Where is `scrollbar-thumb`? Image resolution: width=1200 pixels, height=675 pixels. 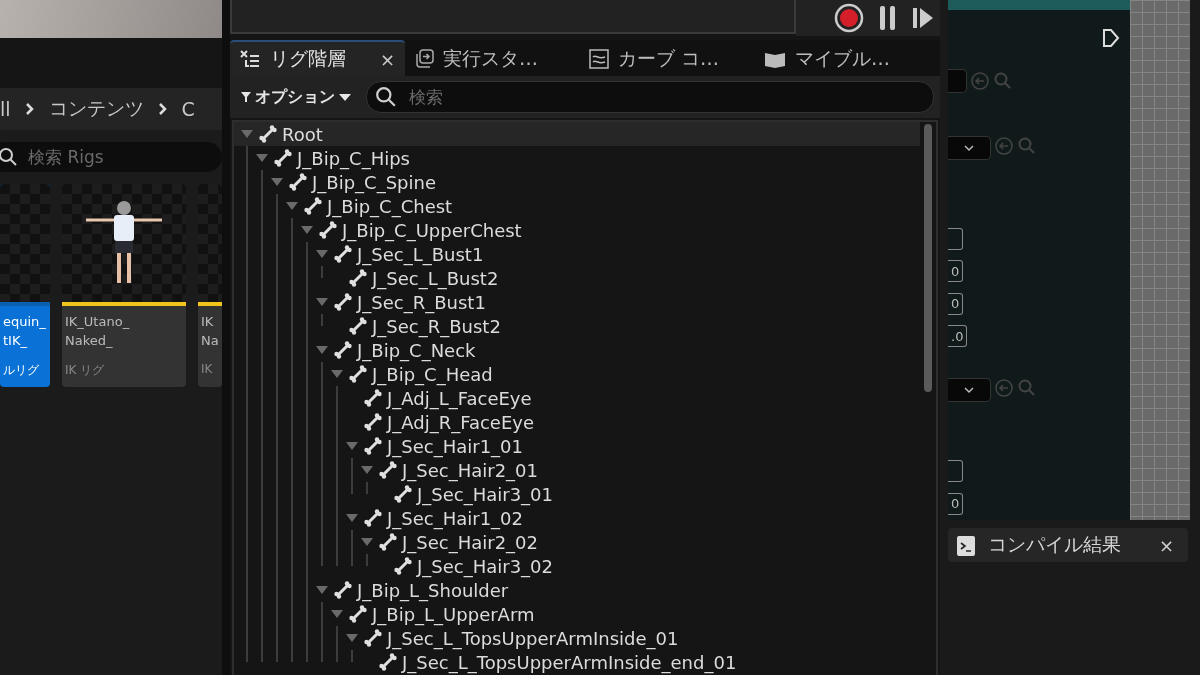
scrollbar-thumb is located at coordinates (928, 258).